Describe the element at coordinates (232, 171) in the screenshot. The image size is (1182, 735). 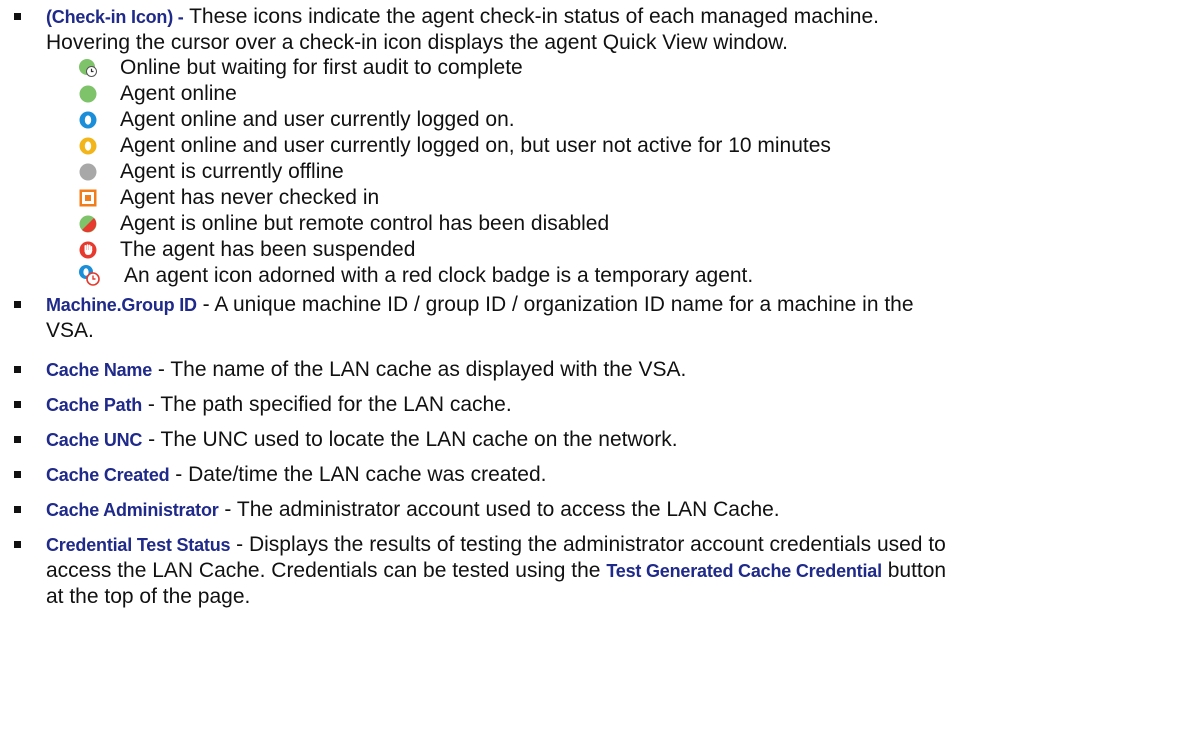
I see `status-label: Agent is currently offline` at that location.